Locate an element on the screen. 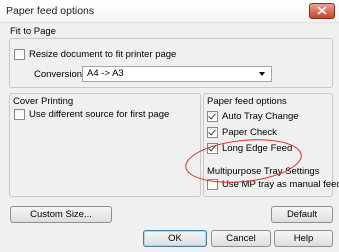 This screenshot has width=339, height=252. different-source-checkbox: Use different source for first page is located at coordinates (91, 114).